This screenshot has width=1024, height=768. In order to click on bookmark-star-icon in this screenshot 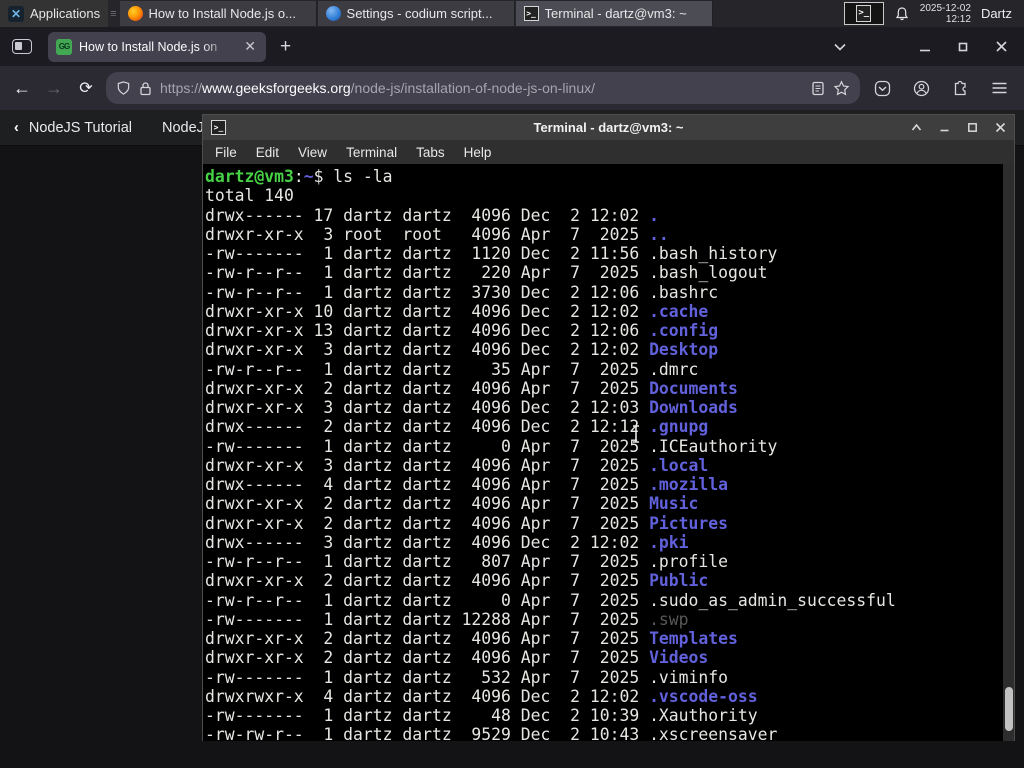, I will do `click(841, 88)`.